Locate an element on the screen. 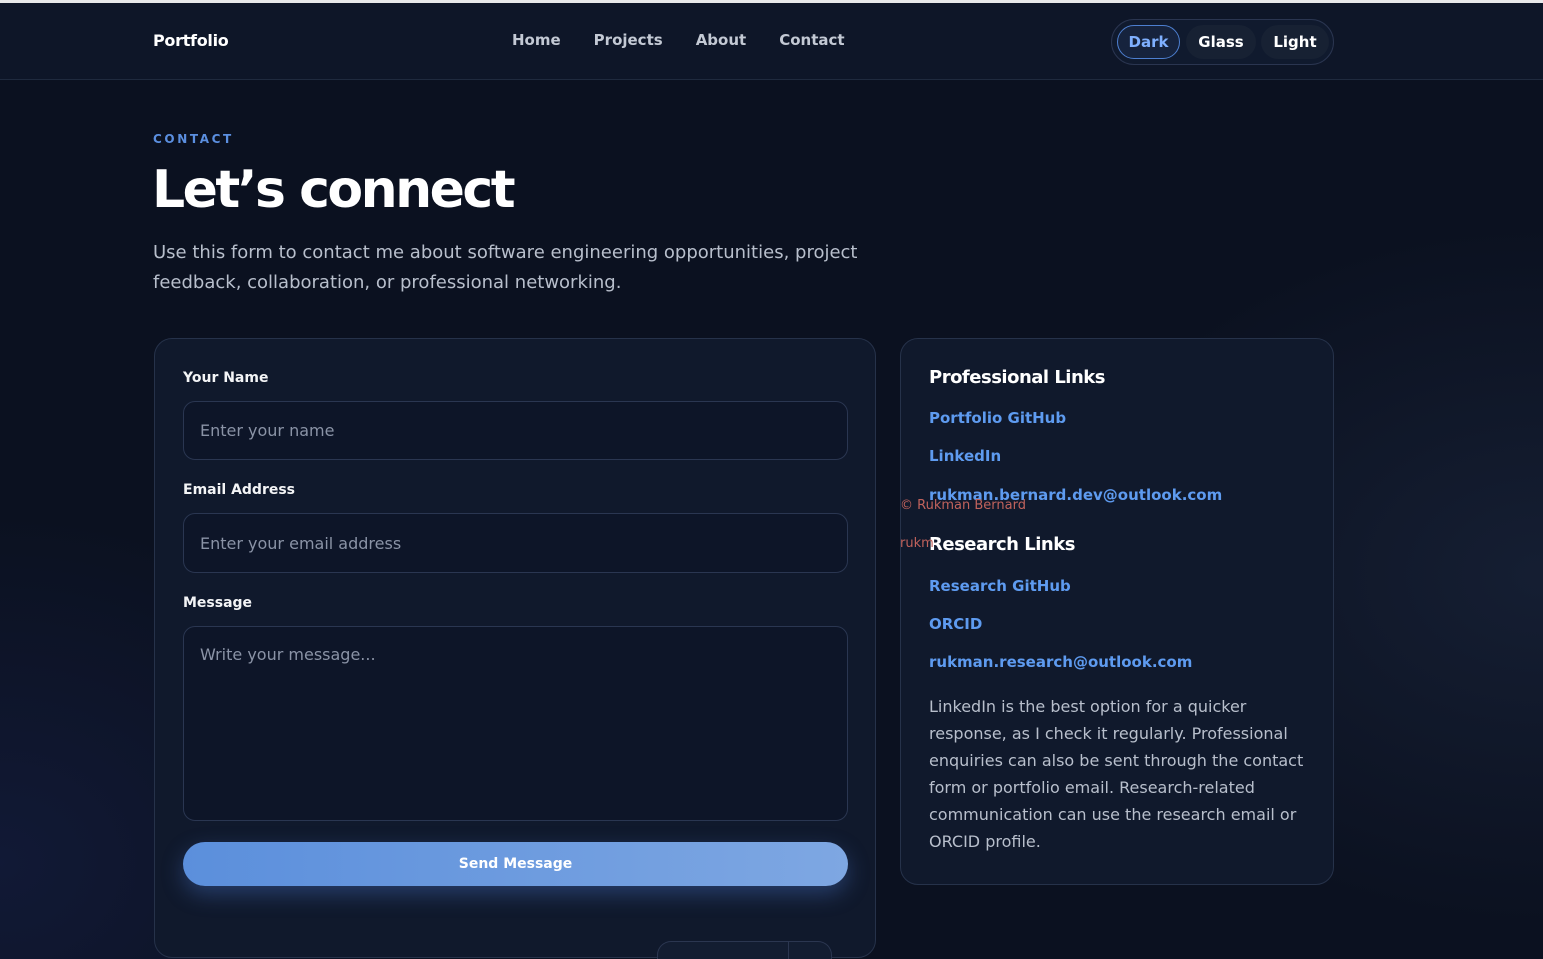 The image size is (1543, 959). toolbar-divider is located at coordinates (788, 950).